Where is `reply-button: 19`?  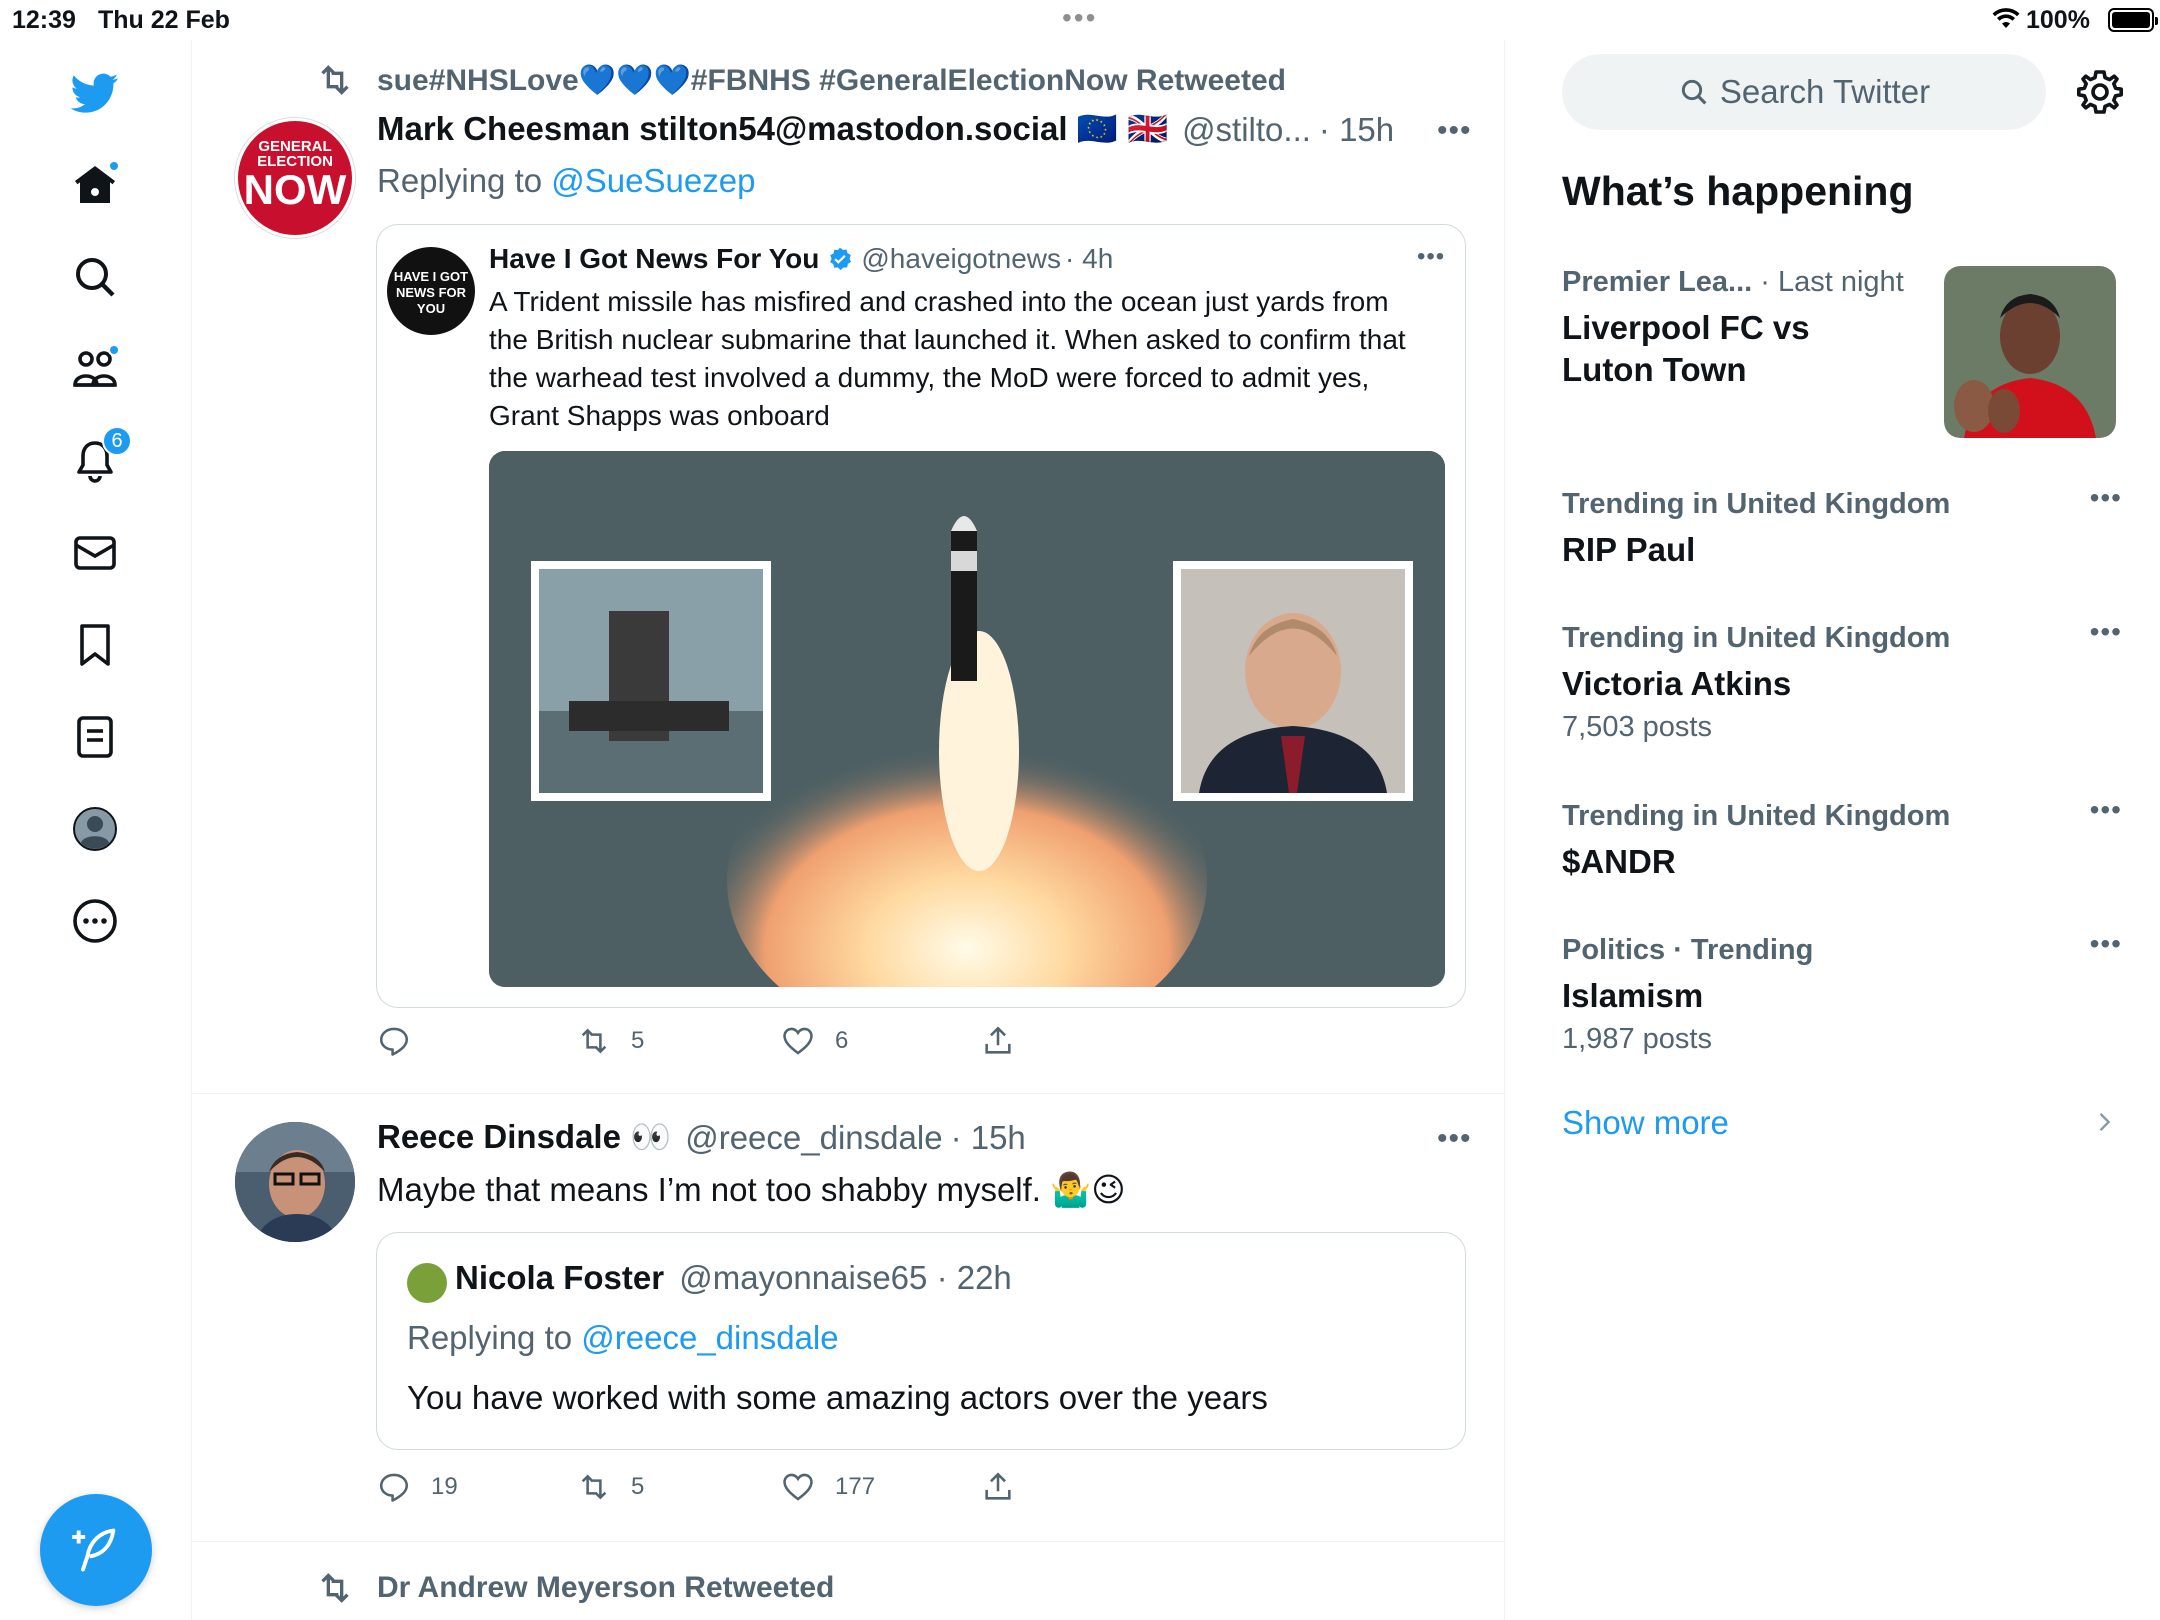
reply-button: 19 is located at coordinates (417, 1487).